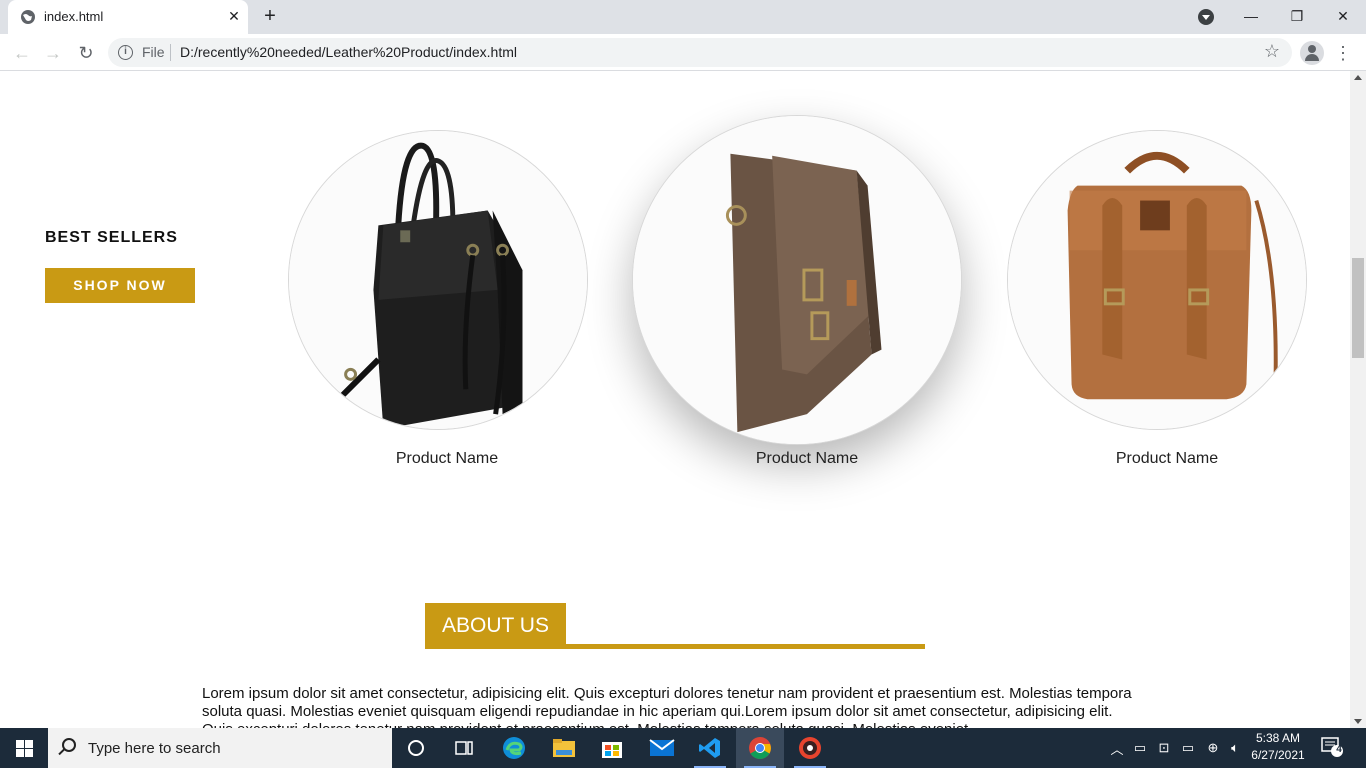 The width and height of the screenshot is (1366, 768). I want to click on media-player-icon, so click(810, 748).